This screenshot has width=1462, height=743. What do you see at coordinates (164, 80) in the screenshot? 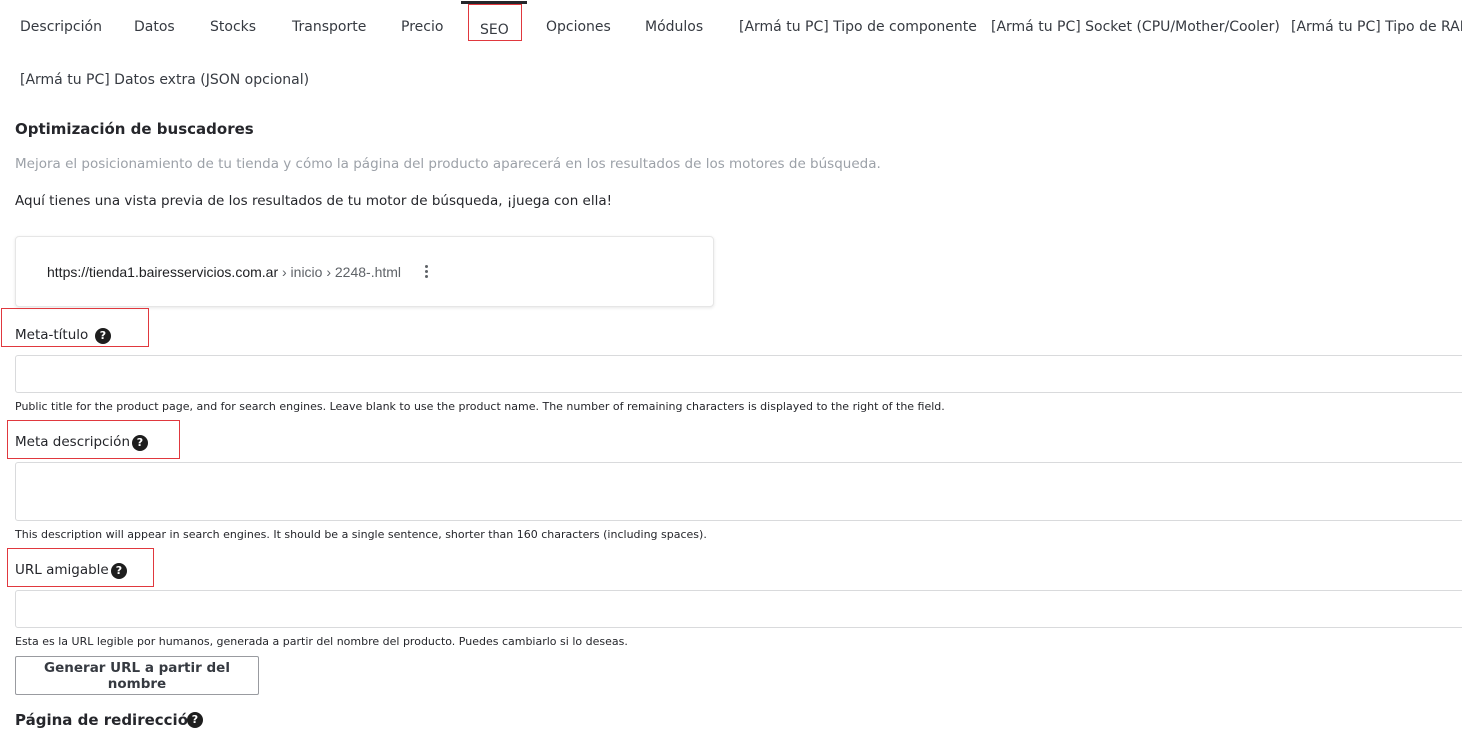
I see `tab-arma-datos-extra: [Armá tu PC] Datos extra (JSON opcional)` at bounding box center [164, 80].